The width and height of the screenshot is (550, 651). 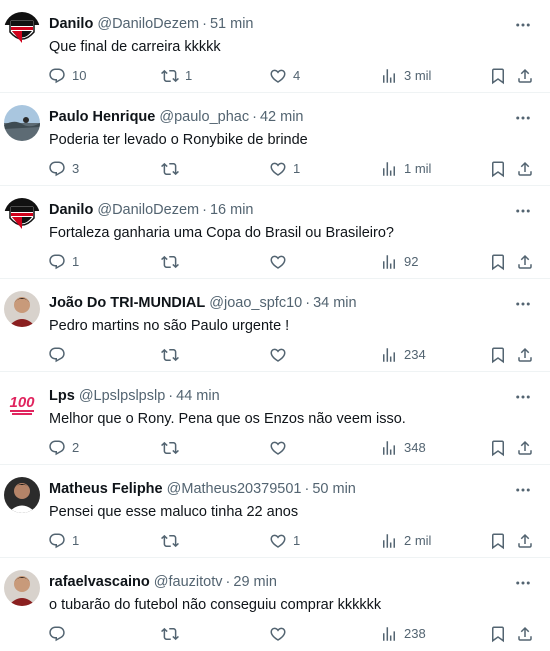 What do you see at coordinates (234, 489) in the screenshot?
I see `username-handle: @Matheus20379501` at bounding box center [234, 489].